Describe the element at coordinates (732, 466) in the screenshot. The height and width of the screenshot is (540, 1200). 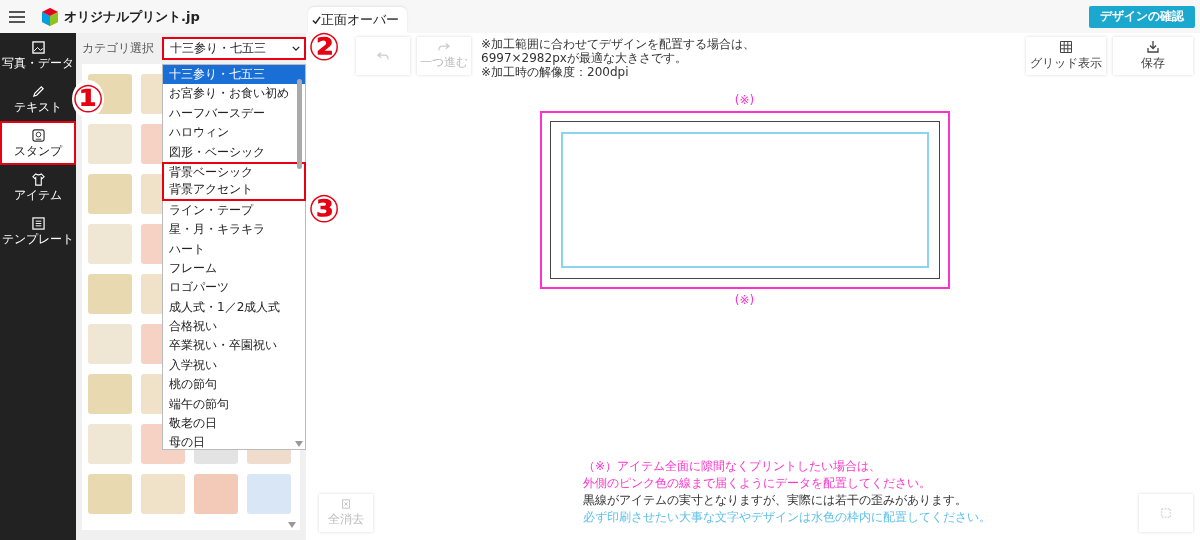
I see `note-text: （※）アイテム全面に隙間なくプリントしたい場合は、` at that location.